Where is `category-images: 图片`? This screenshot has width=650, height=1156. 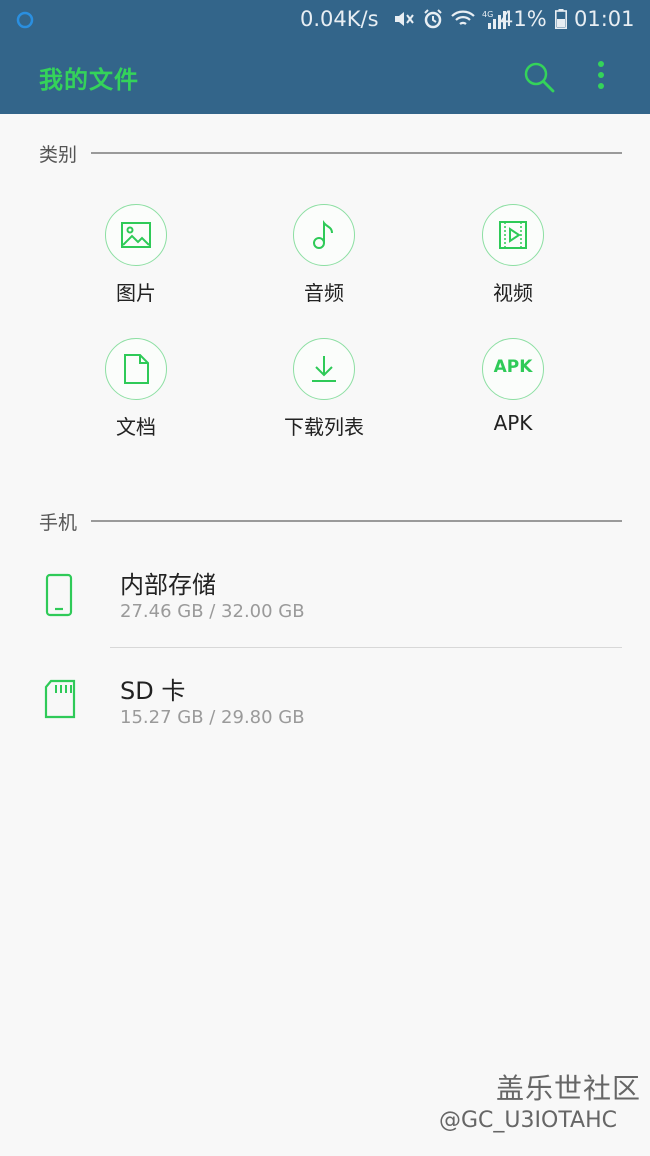
category-images: 图片 is located at coordinates (137, 261).